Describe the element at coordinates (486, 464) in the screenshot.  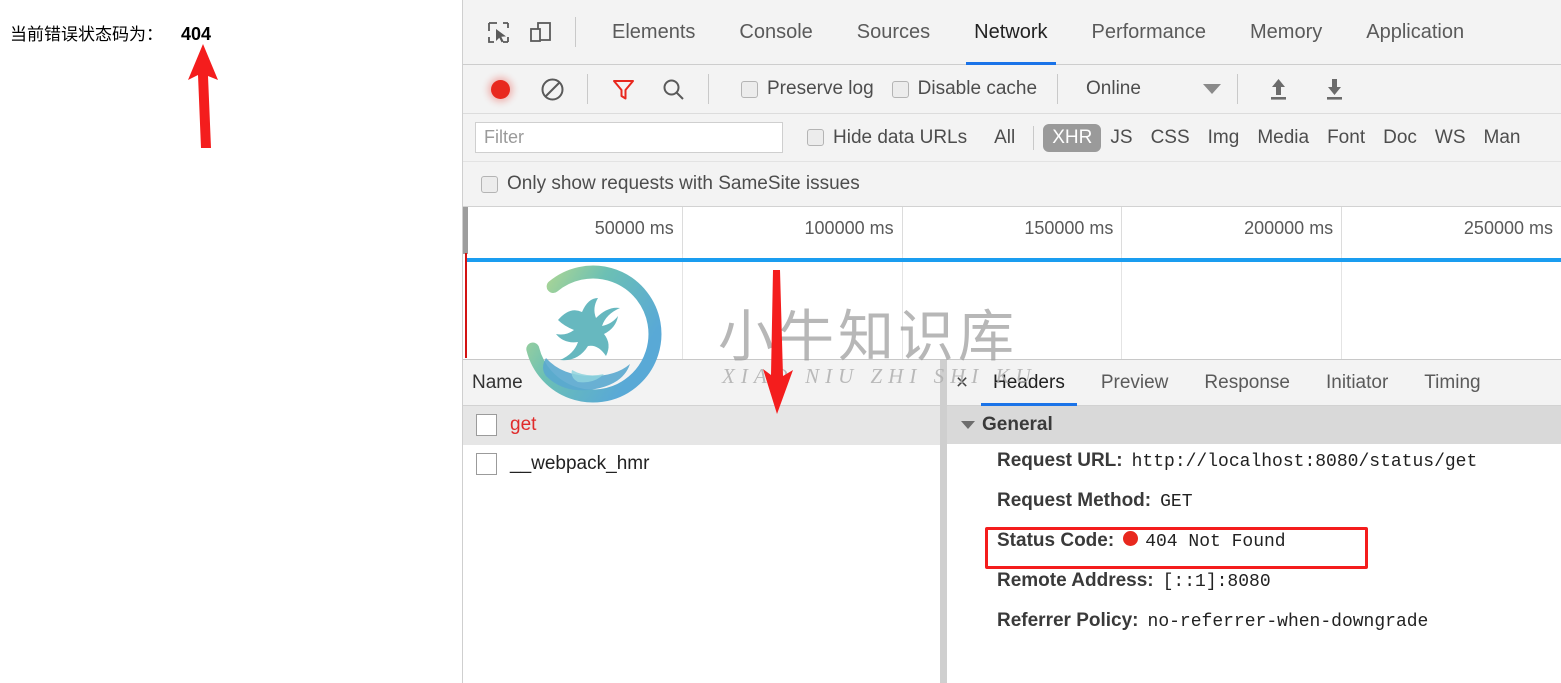
I see `document-icon` at that location.